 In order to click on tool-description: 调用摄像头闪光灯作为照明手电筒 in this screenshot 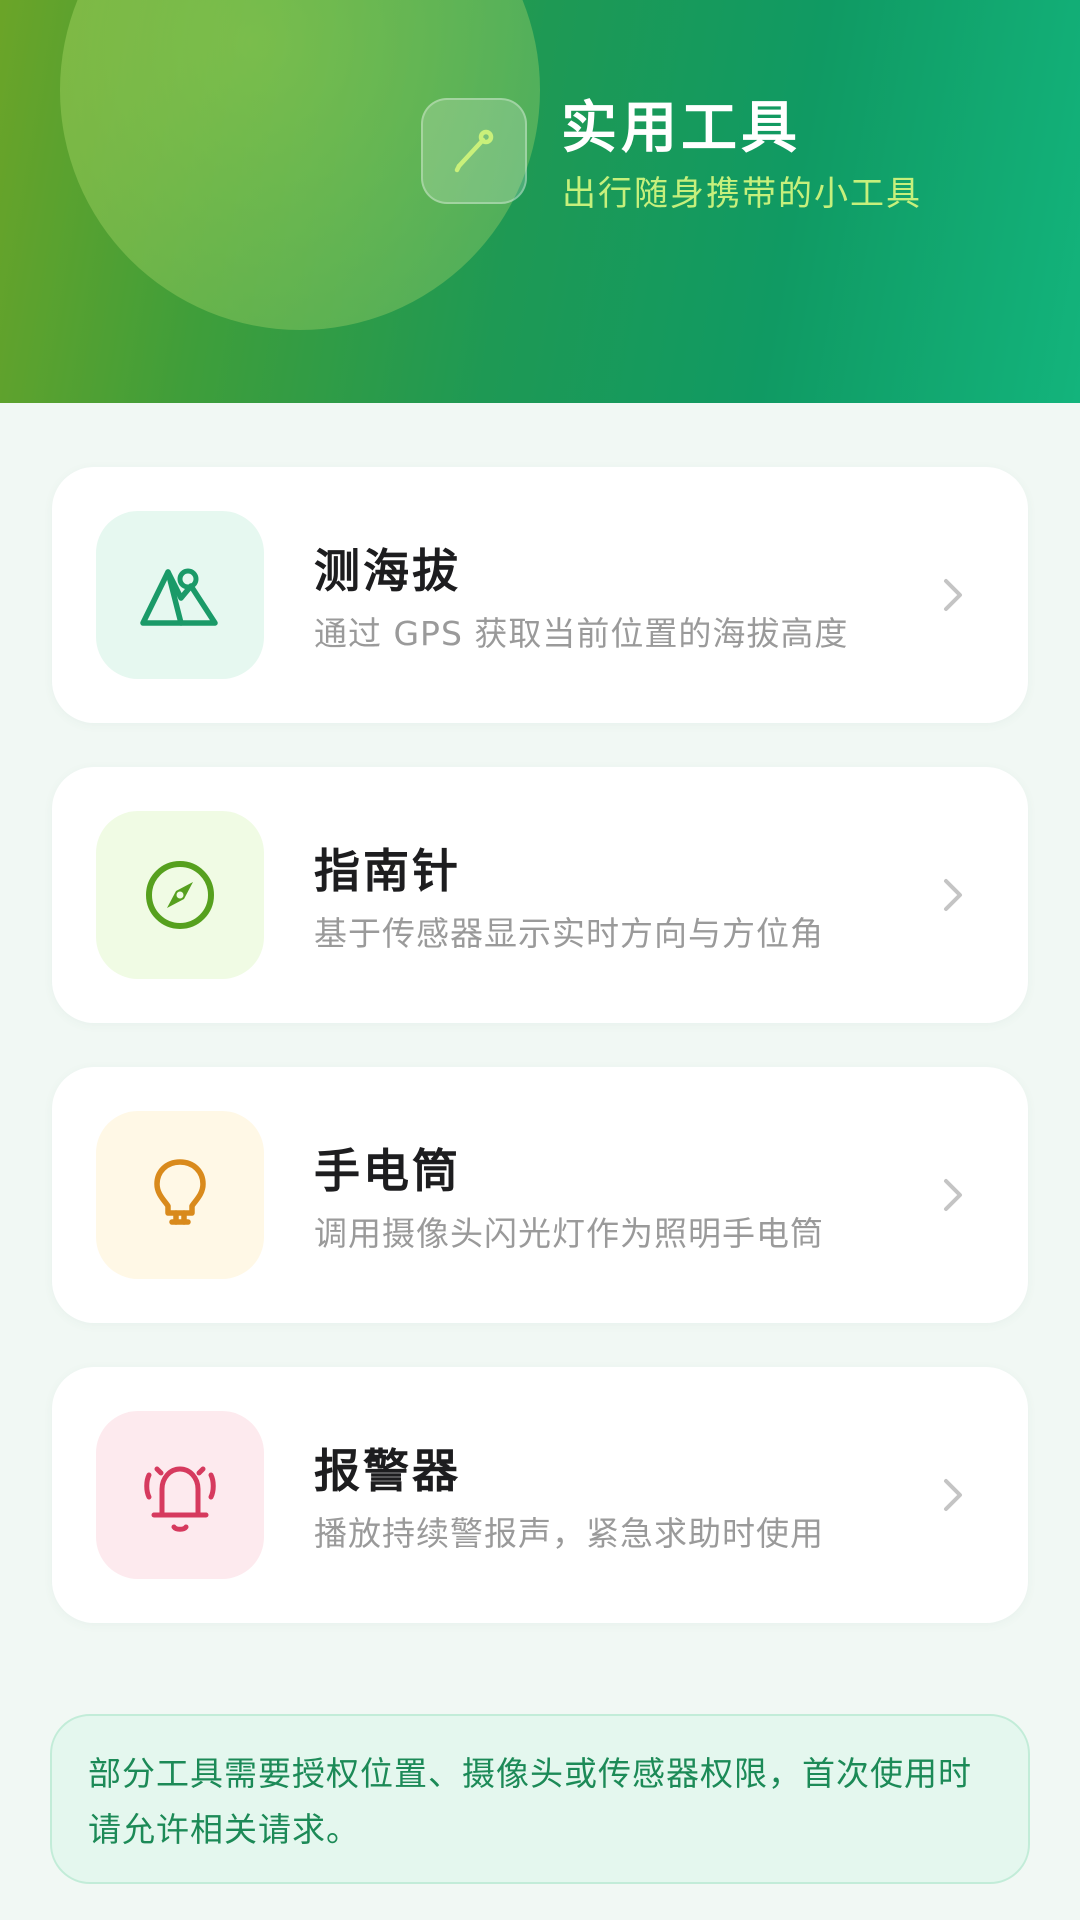, I will do `click(569, 1233)`.